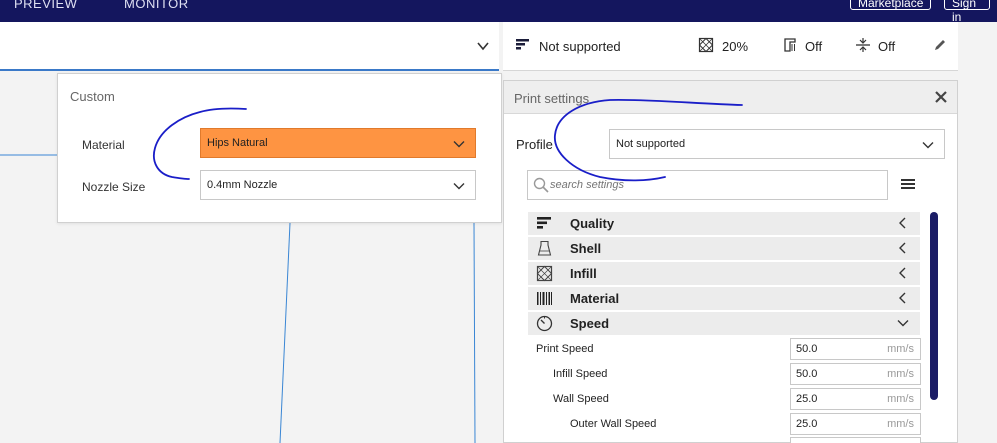  I want to click on material-dropdown: Hips Natural, so click(338, 143).